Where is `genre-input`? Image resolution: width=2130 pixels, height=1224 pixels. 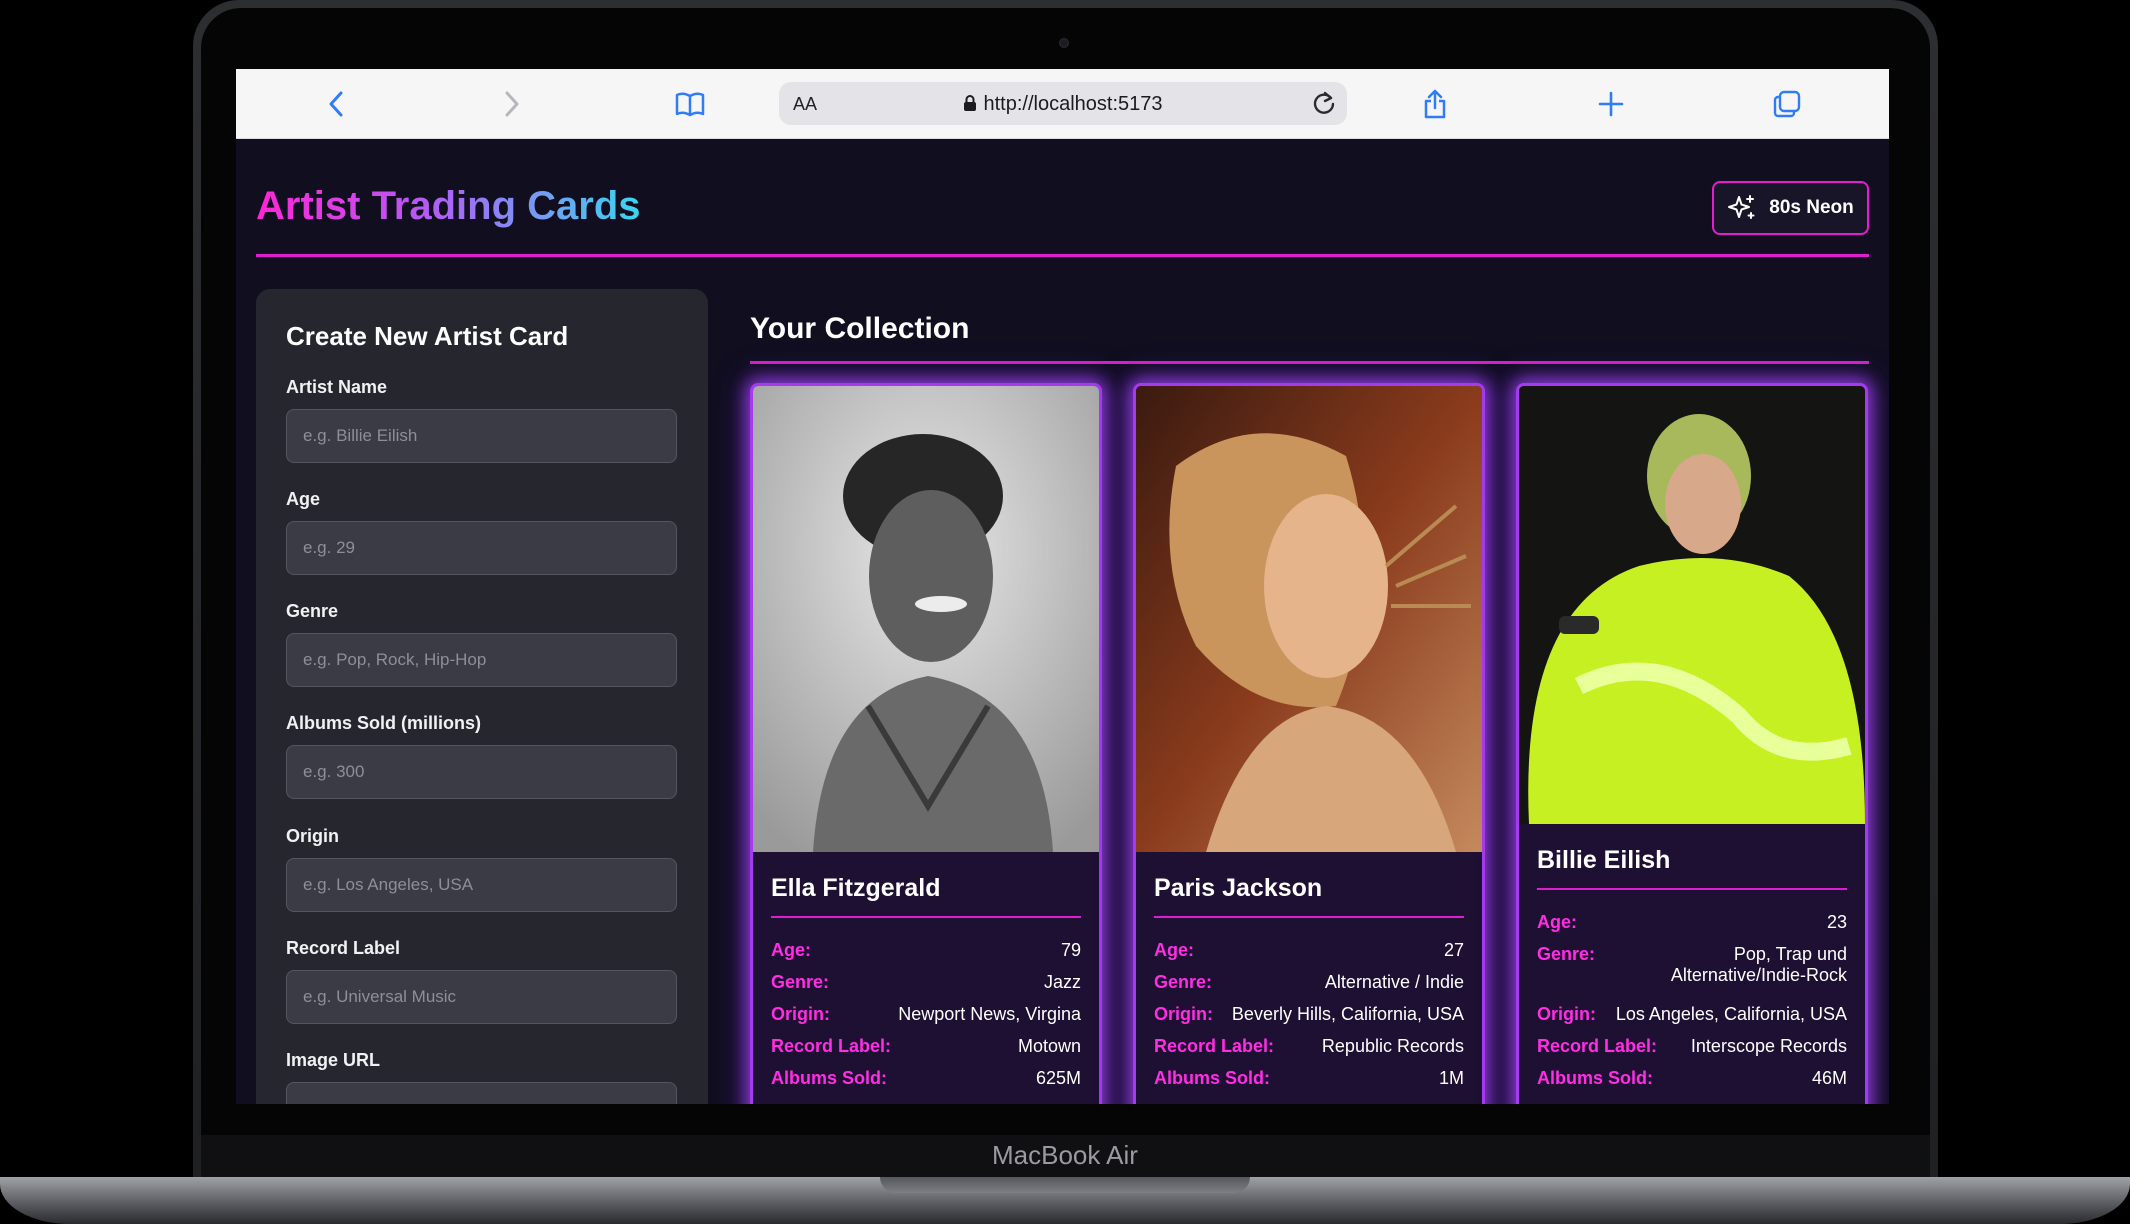 genre-input is located at coordinates (481, 660).